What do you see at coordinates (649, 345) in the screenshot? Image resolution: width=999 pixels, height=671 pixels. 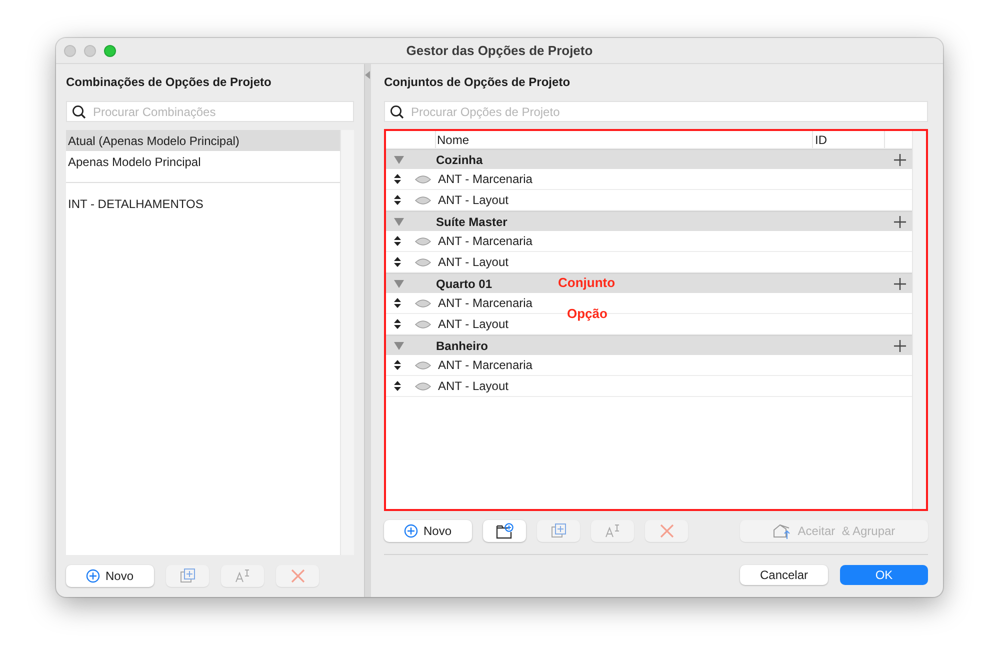 I see `set-row: Banheiro` at bounding box center [649, 345].